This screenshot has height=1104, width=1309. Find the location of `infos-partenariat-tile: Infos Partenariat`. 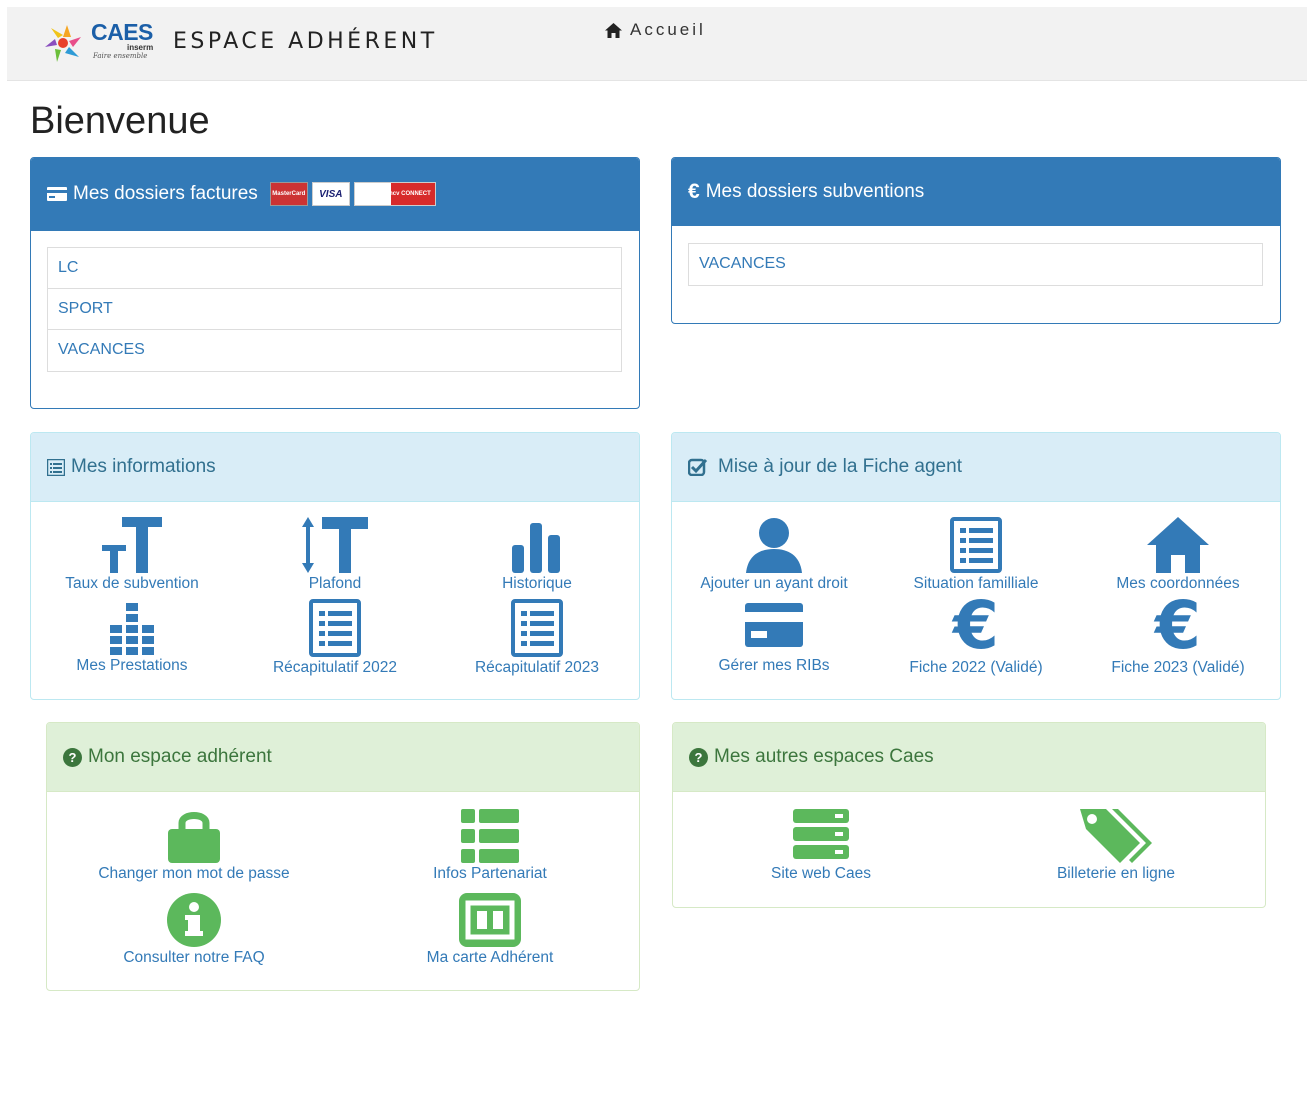

infos-partenariat-tile: Infos Partenariat is located at coordinates (490, 846).